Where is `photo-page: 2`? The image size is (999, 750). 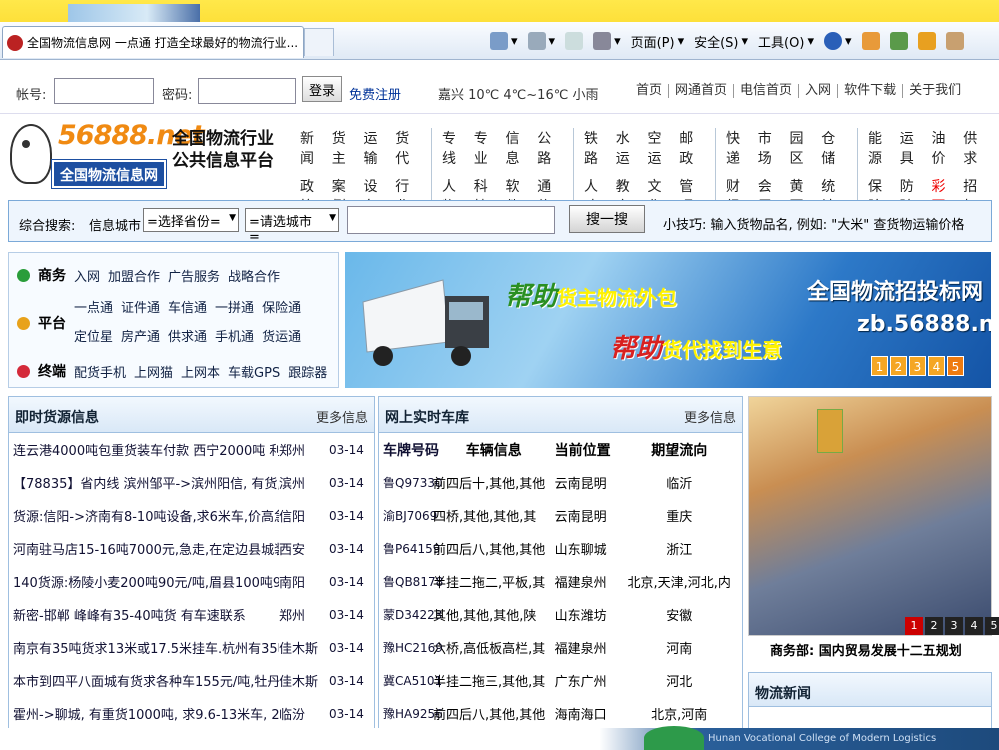 photo-page: 2 is located at coordinates (934, 626).